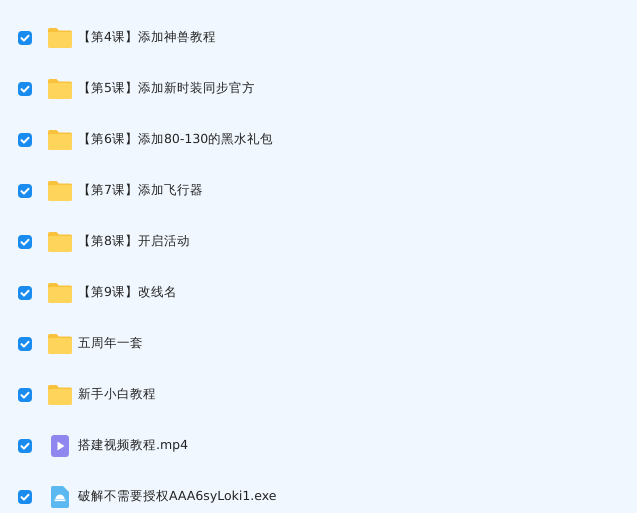 The height and width of the screenshot is (513, 637). Describe the element at coordinates (133, 445) in the screenshot. I see `file-name: 搭建视频教程.mp4` at that location.